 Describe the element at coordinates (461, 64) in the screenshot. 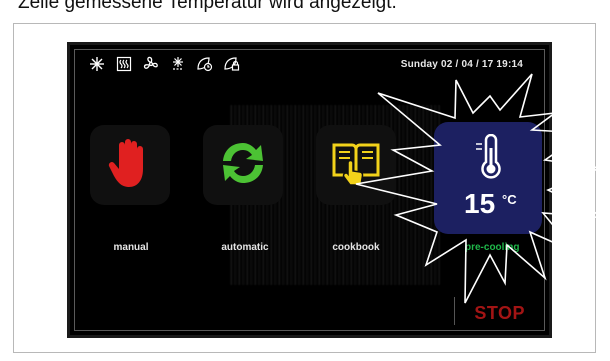

I see `date-time-display: Sunday 02 / 04 / 17 19:14` at that location.